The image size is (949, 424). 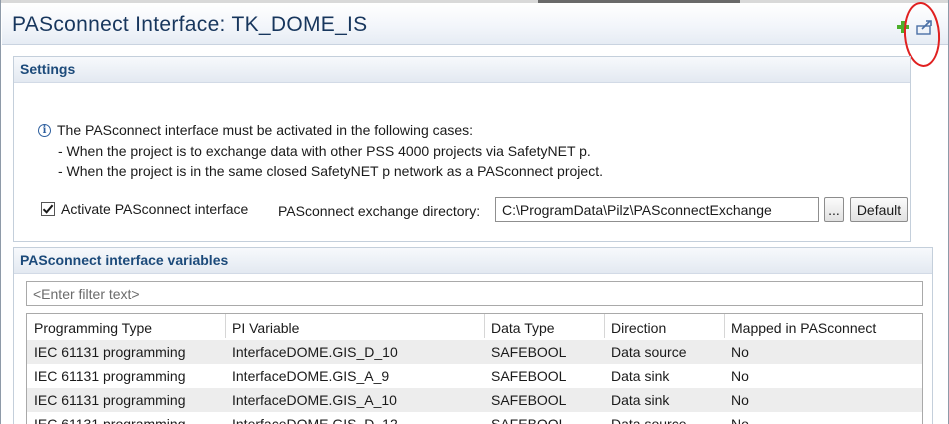 What do you see at coordinates (474, 293) in the screenshot?
I see `filter-input` at bounding box center [474, 293].